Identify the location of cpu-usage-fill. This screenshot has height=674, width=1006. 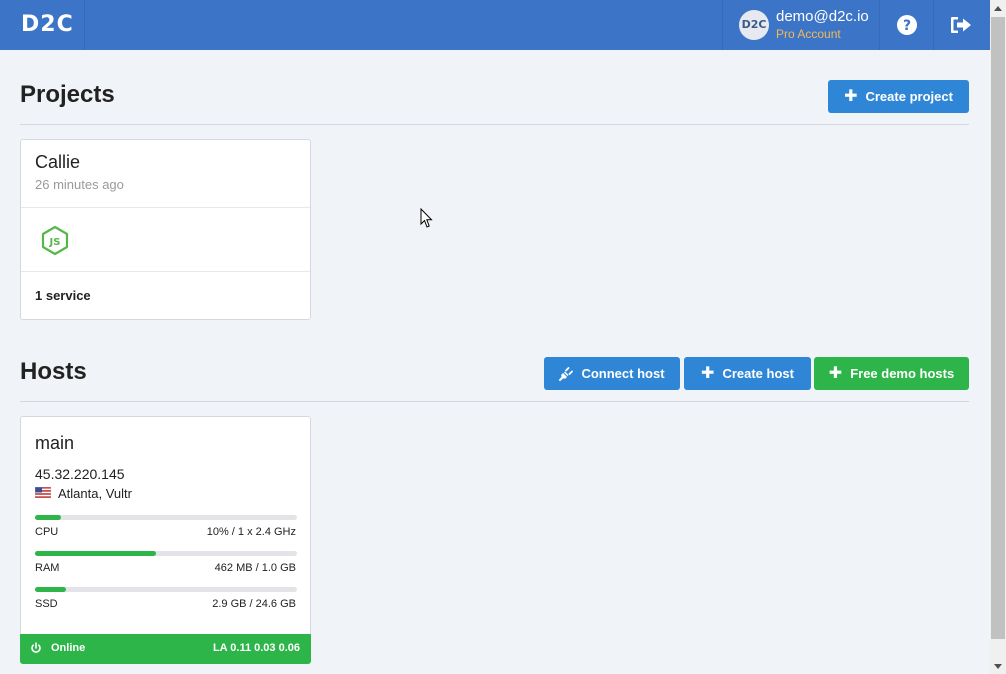
(48, 517).